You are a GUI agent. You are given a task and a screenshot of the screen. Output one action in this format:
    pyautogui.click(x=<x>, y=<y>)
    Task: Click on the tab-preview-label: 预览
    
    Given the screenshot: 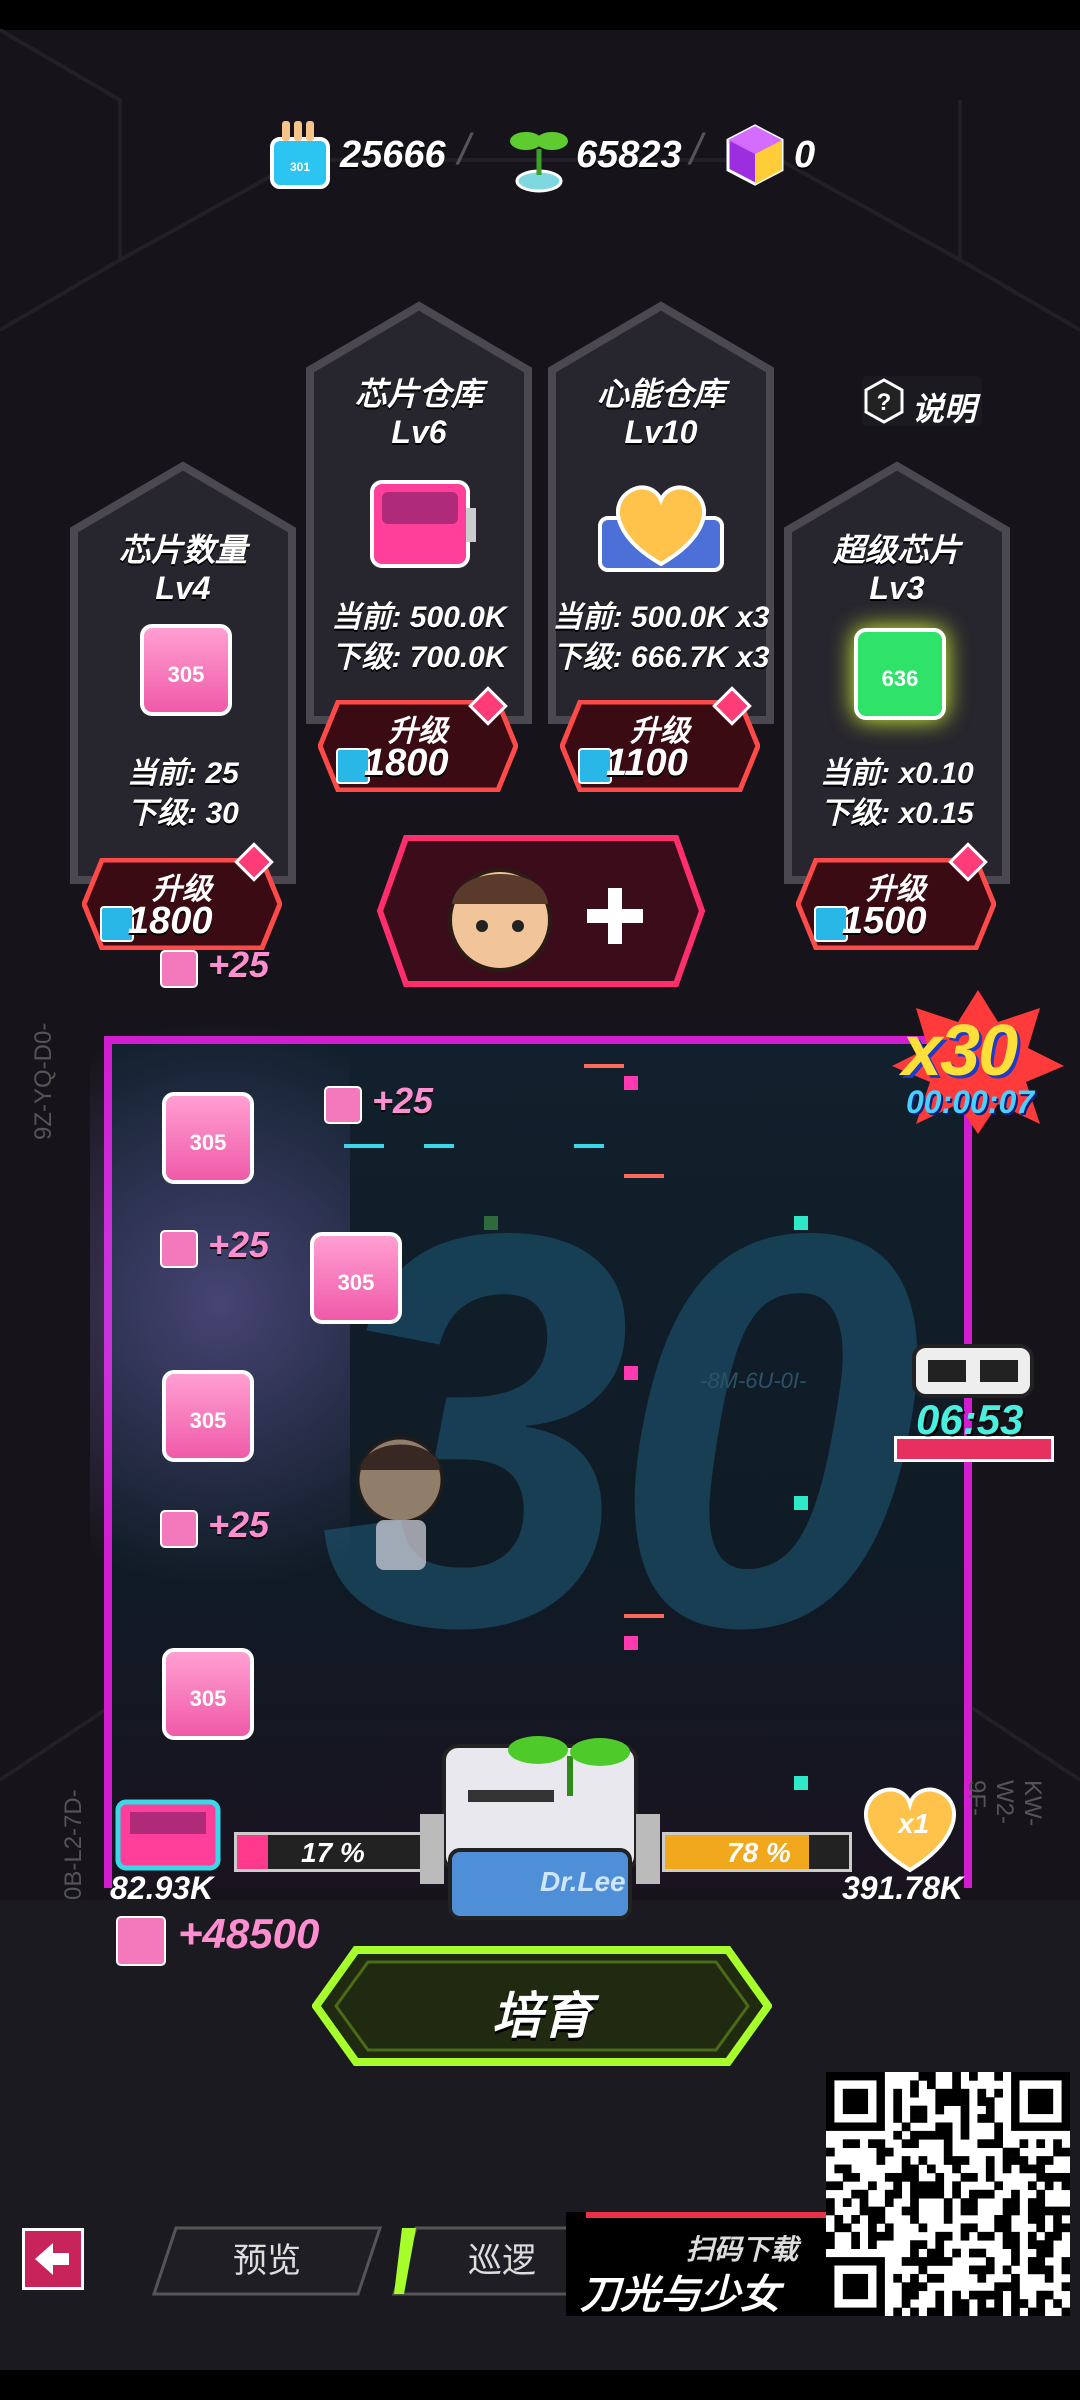 What is the action you would take?
    pyautogui.click(x=267, y=2261)
    